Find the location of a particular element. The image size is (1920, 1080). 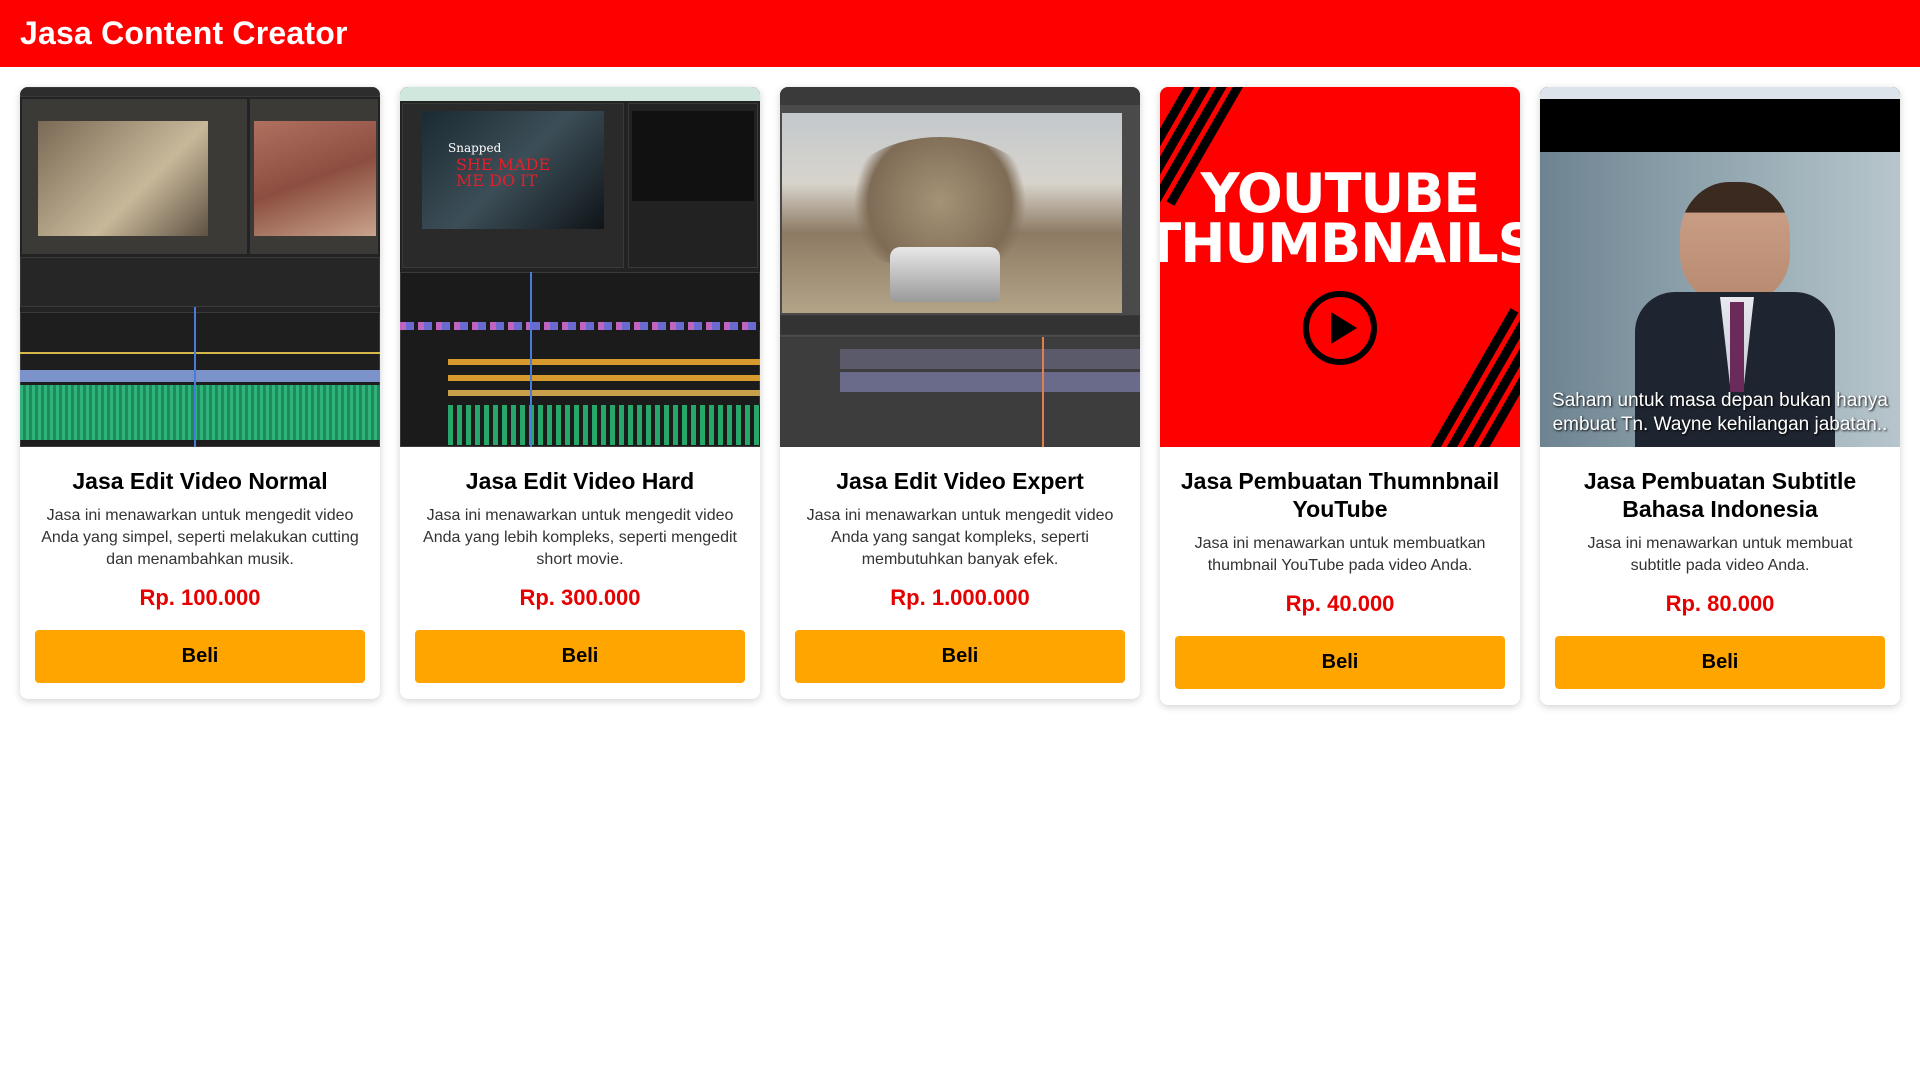

image-text: THUMBNAILS is located at coordinates (1340, 243).